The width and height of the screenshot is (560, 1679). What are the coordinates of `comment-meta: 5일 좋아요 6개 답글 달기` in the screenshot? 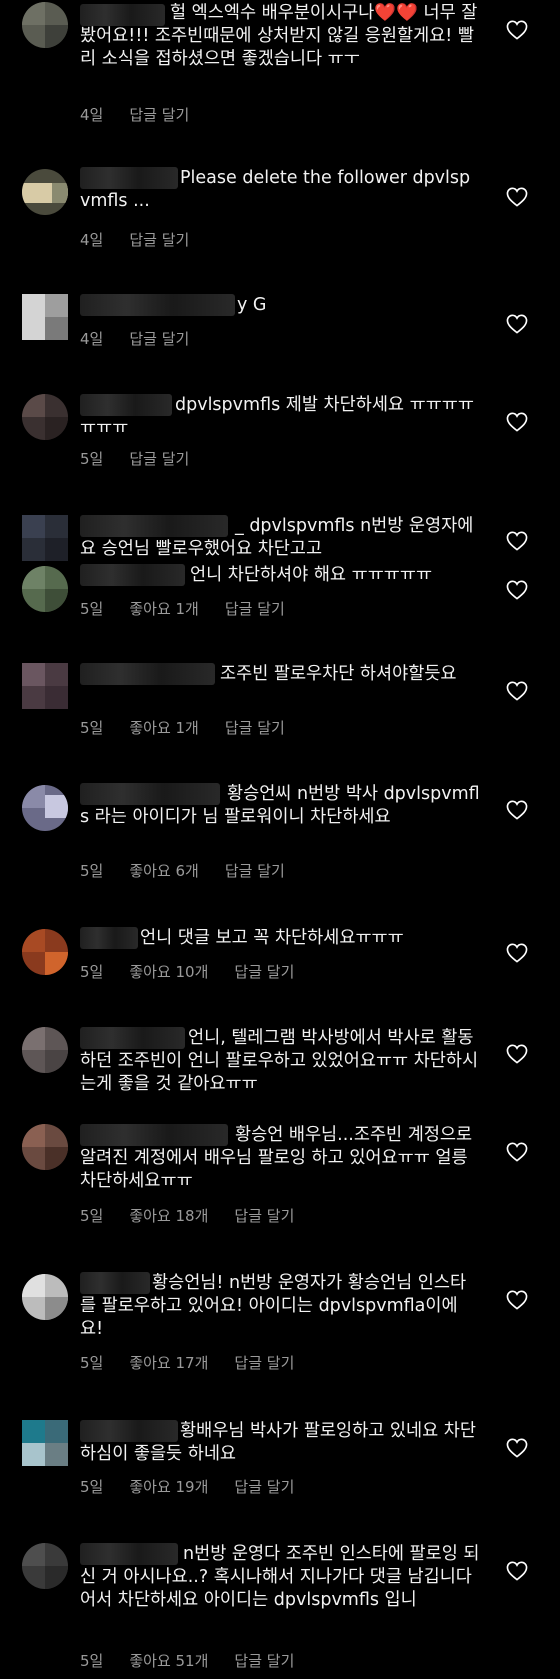 It's located at (195, 870).